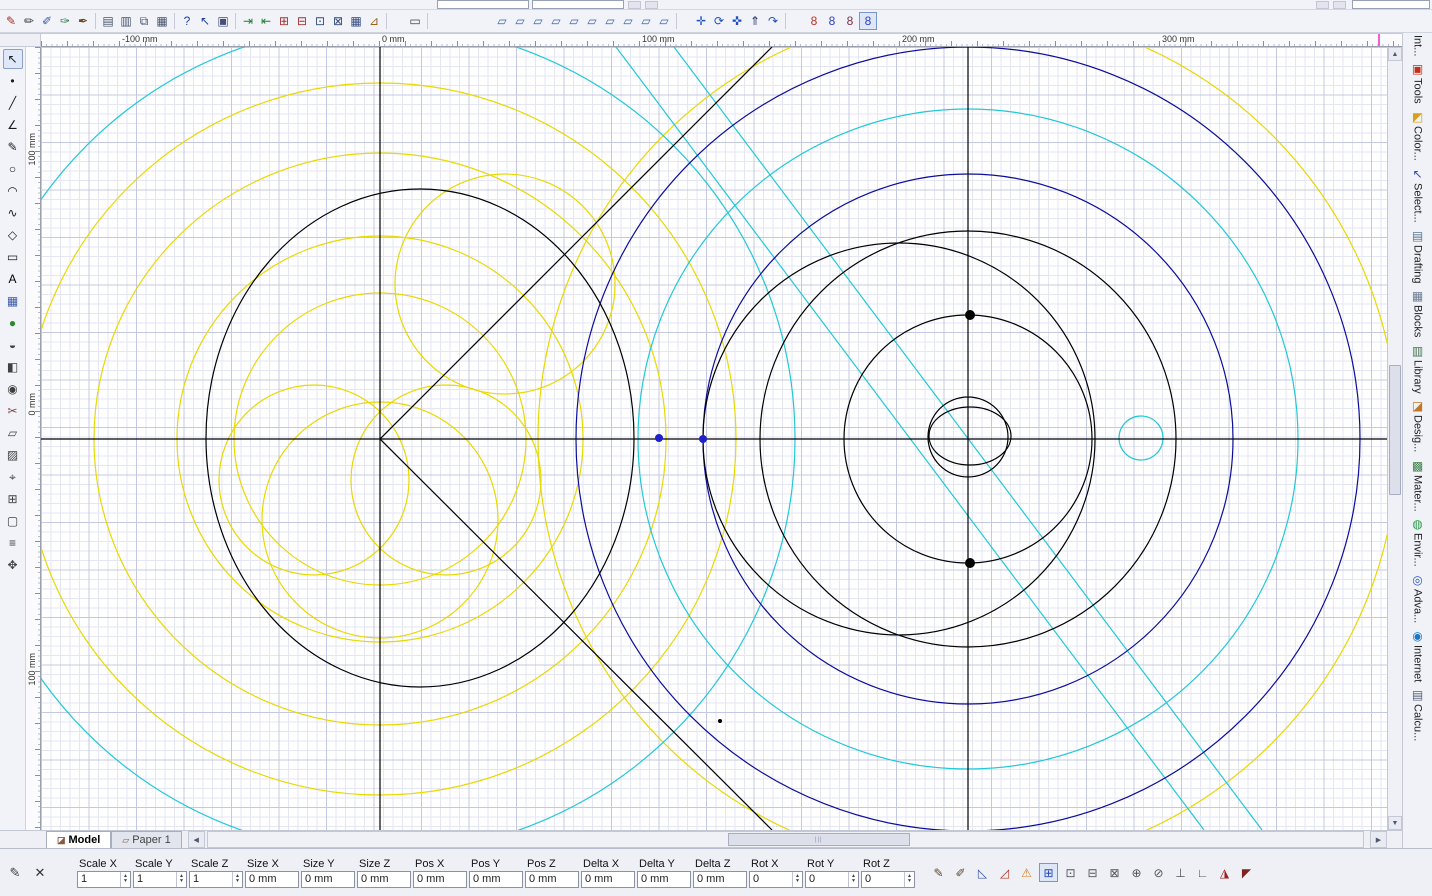  Describe the element at coordinates (13, 565) in the screenshot. I see `transform-tool: ✥` at that location.